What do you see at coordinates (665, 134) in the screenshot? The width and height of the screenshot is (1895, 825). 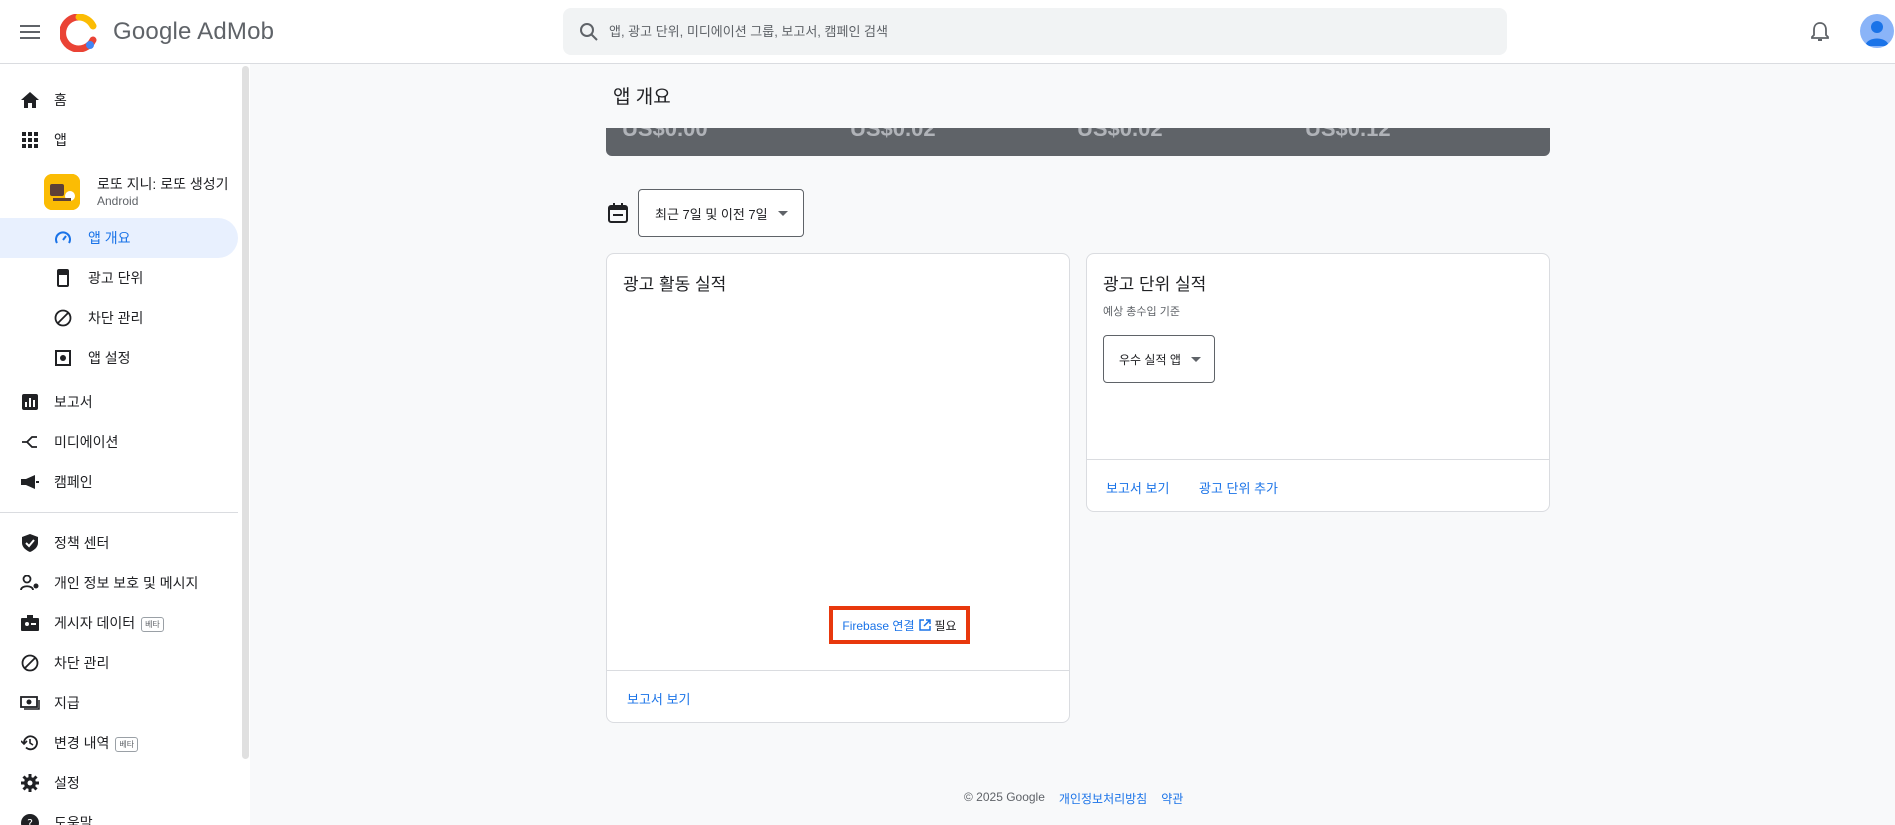 I see `stat-value: US$0.00` at bounding box center [665, 134].